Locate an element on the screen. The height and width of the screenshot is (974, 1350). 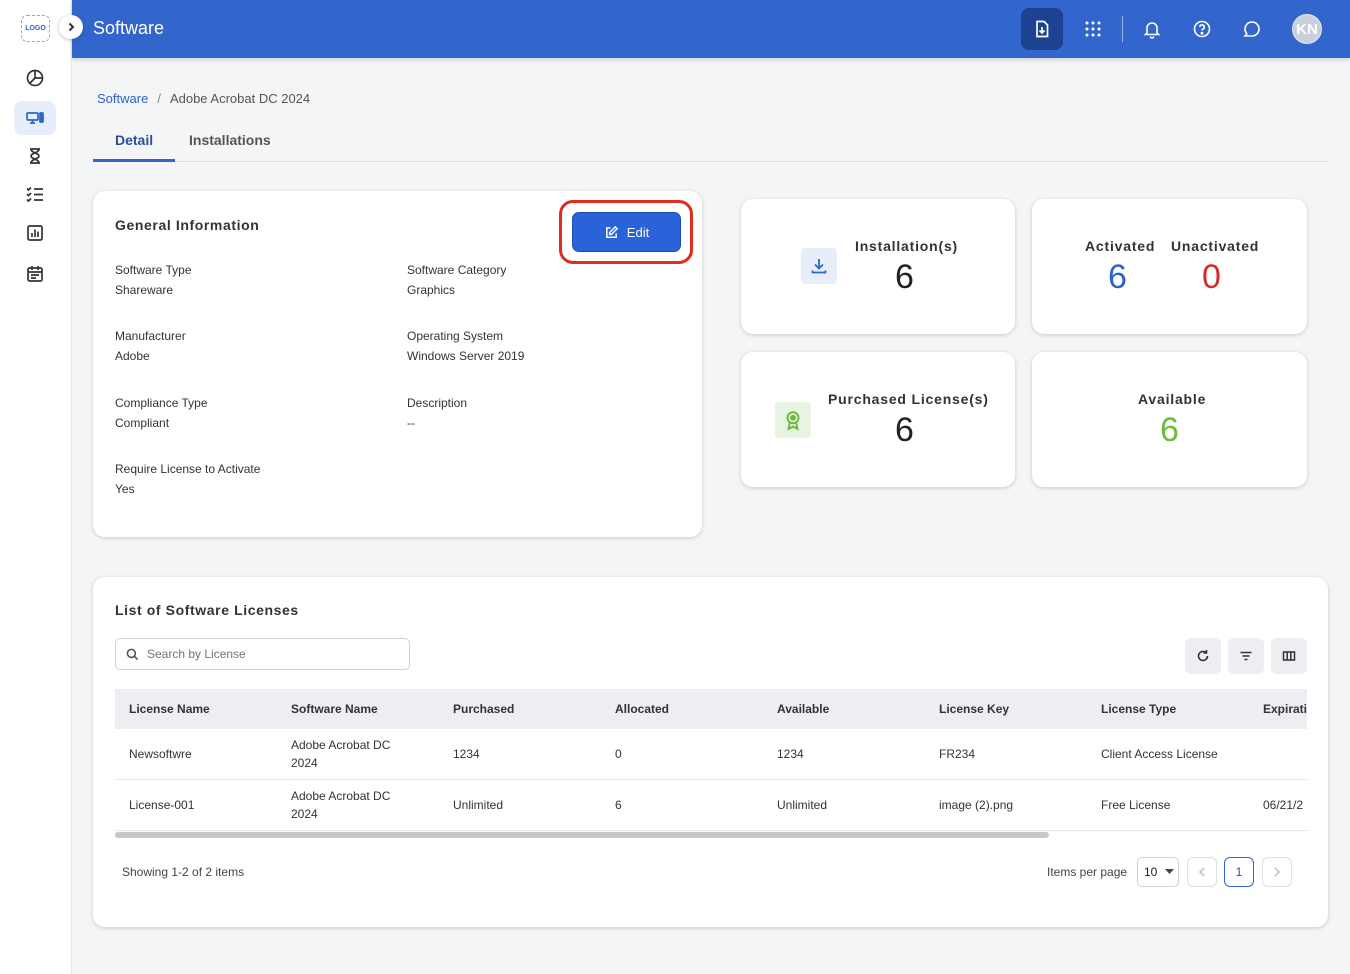
columns-button is located at coordinates (1289, 656).